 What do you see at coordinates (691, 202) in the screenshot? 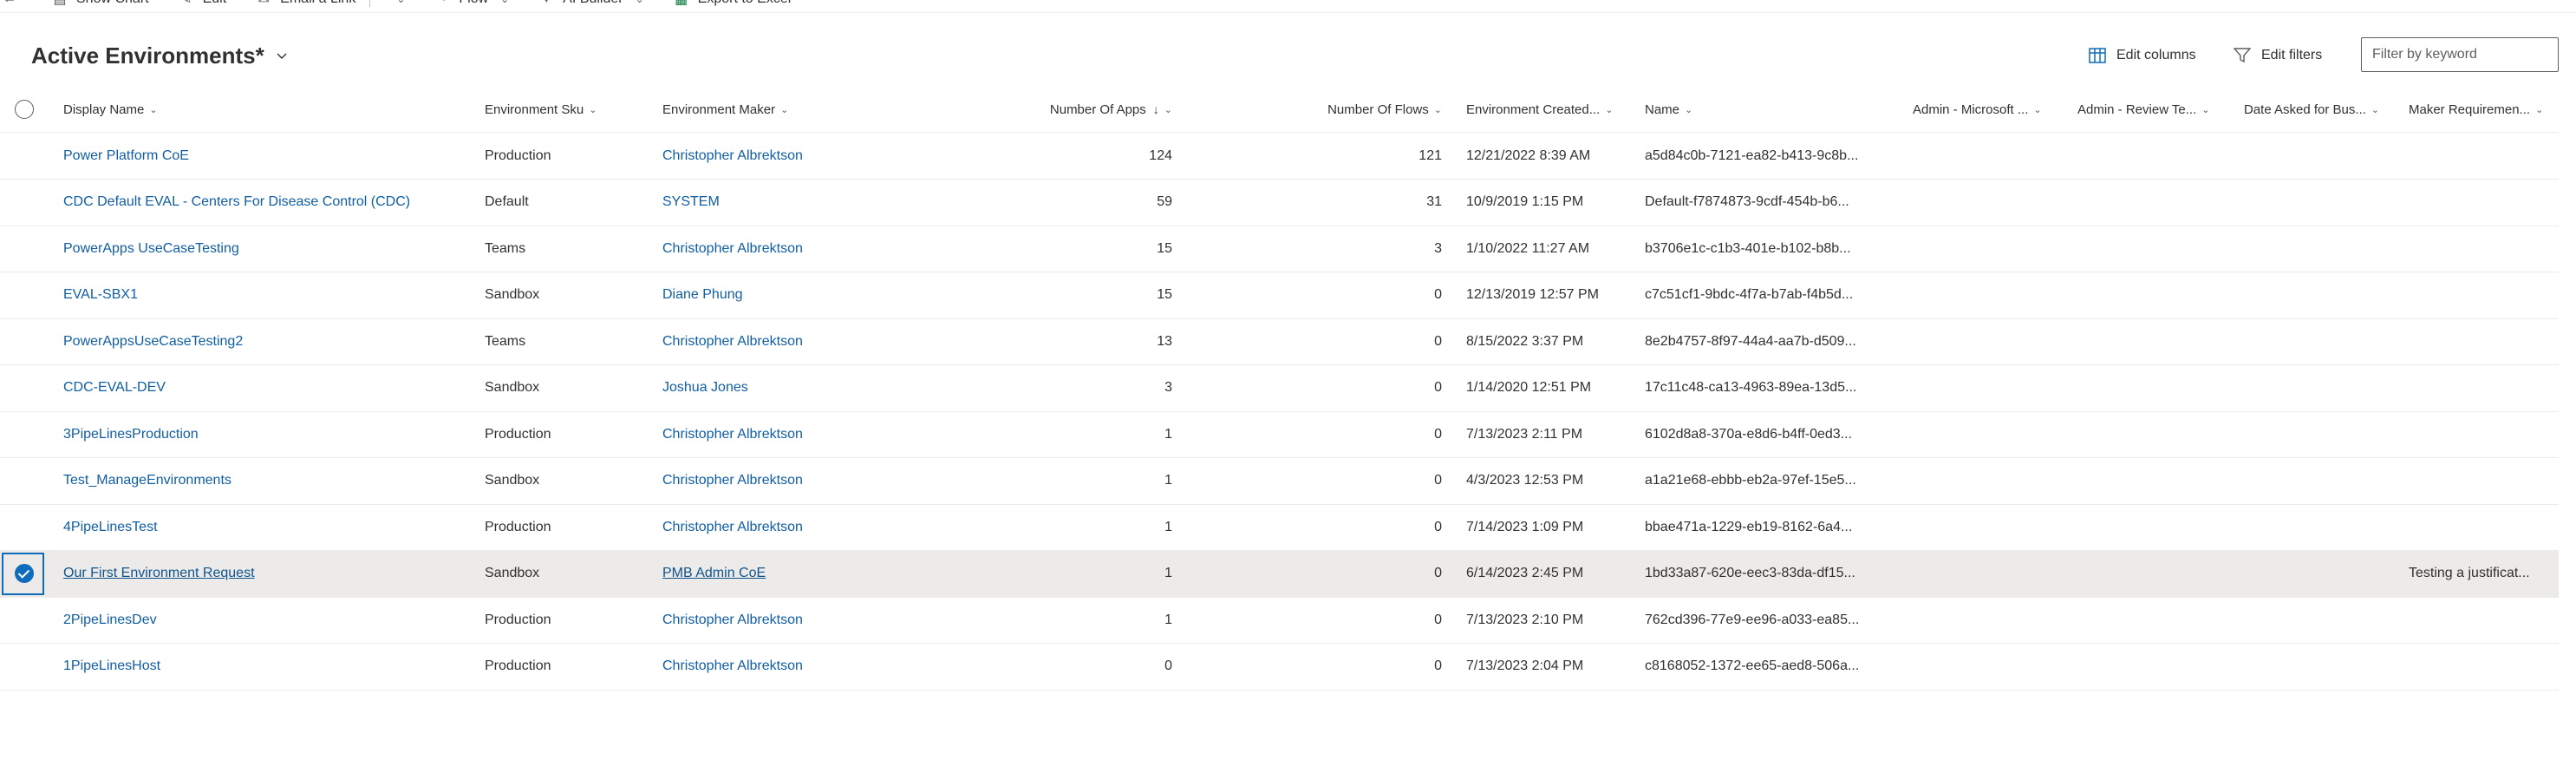
I see `environment-maker-link: SYSTEM` at bounding box center [691, 202].